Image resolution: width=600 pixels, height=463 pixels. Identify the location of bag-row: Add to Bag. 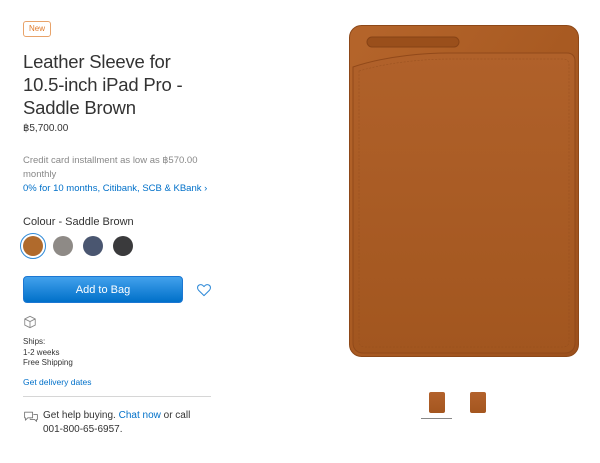
(118, 289).